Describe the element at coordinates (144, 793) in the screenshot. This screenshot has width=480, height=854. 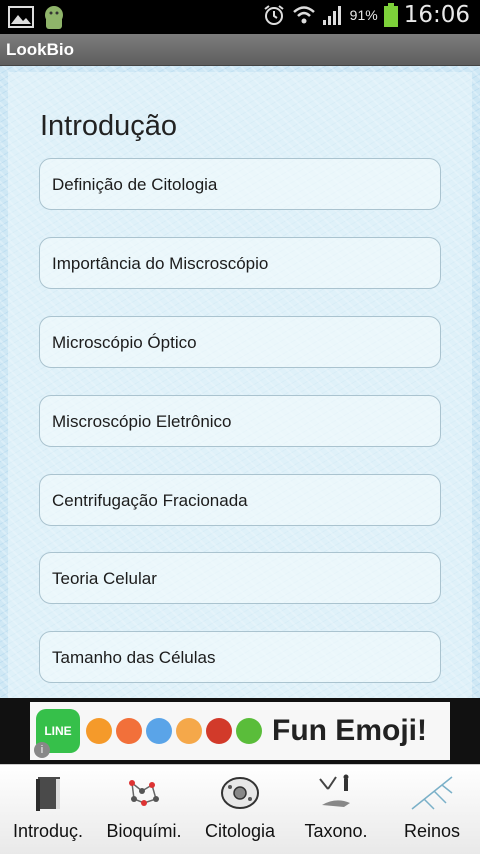
I see `molecule-icon` at that location.